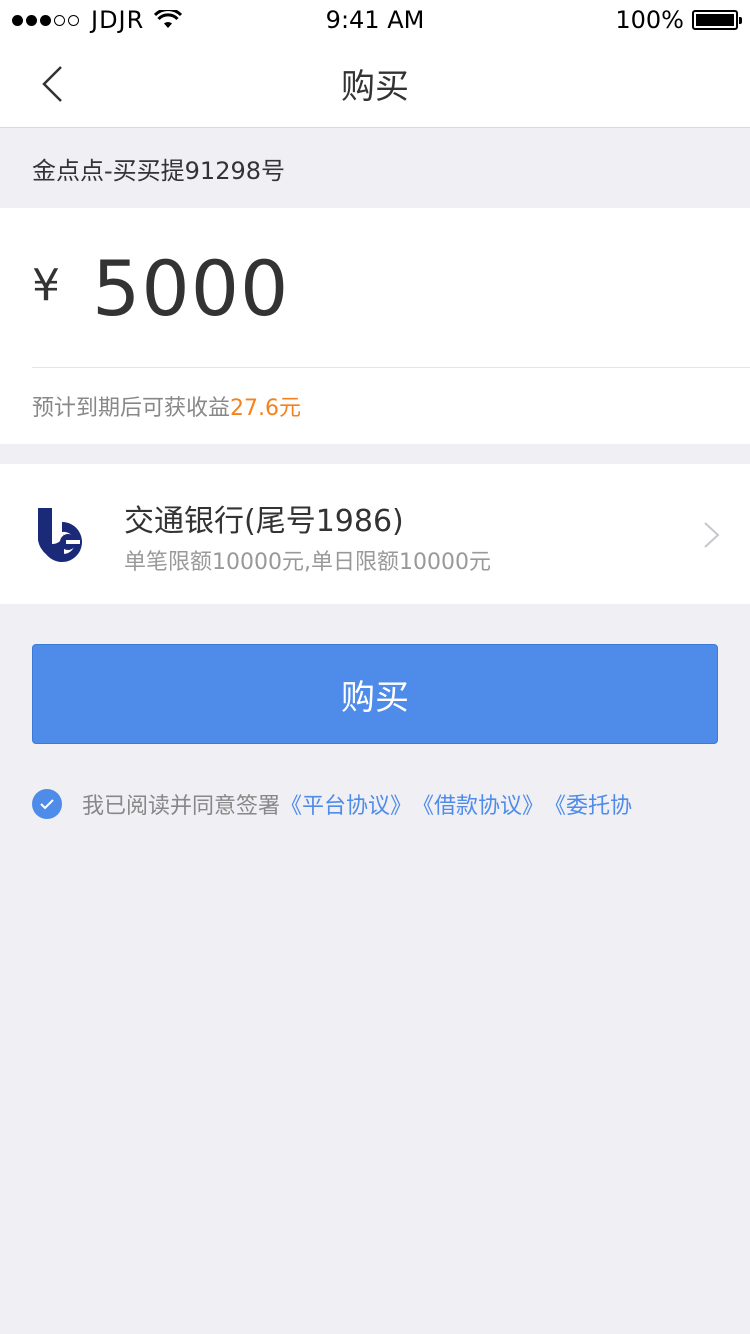  I want to click on agree-checkbox, so click(47, 804).